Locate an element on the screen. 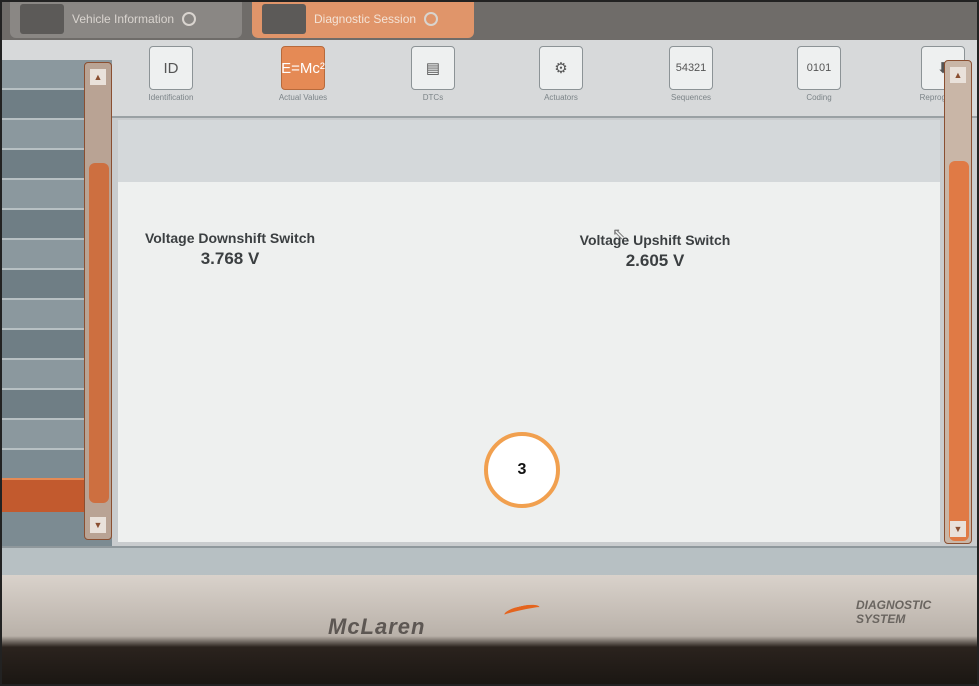  product-label-line1: DIAGNOSTIC is located at coordinates (894, 605).